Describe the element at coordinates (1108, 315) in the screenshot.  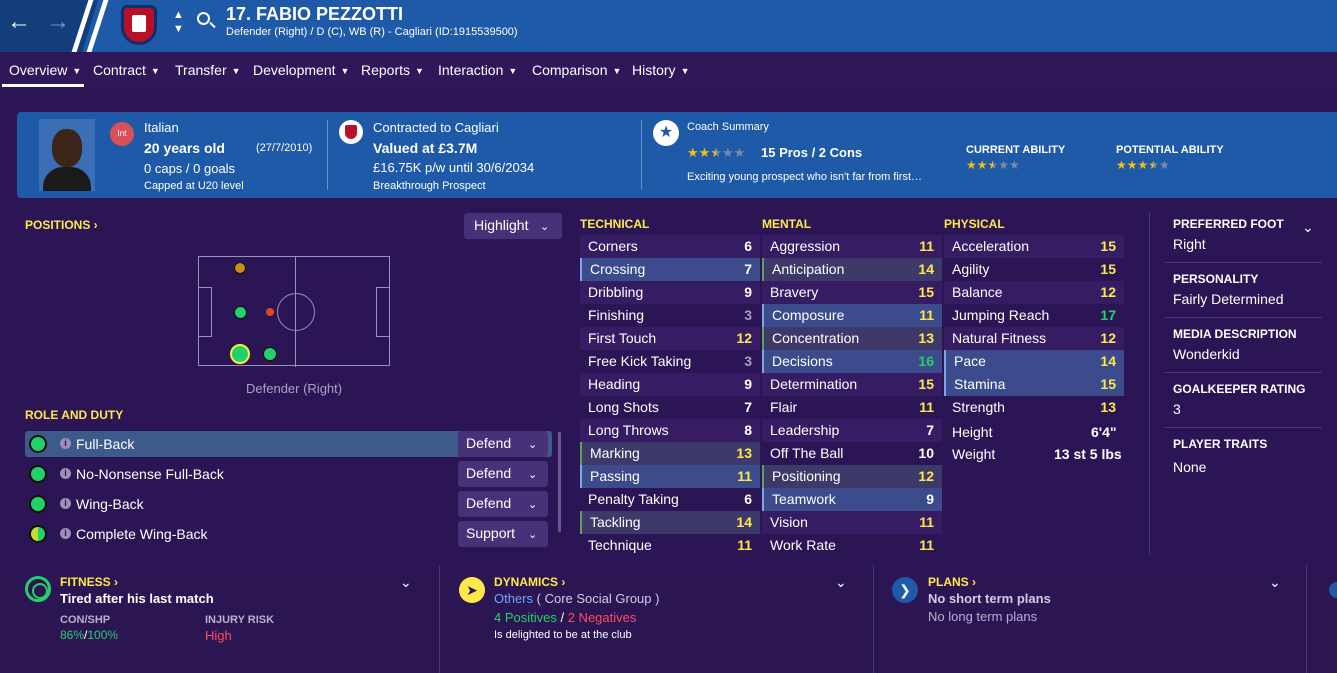
I see `attribute-value: 17` at that location.